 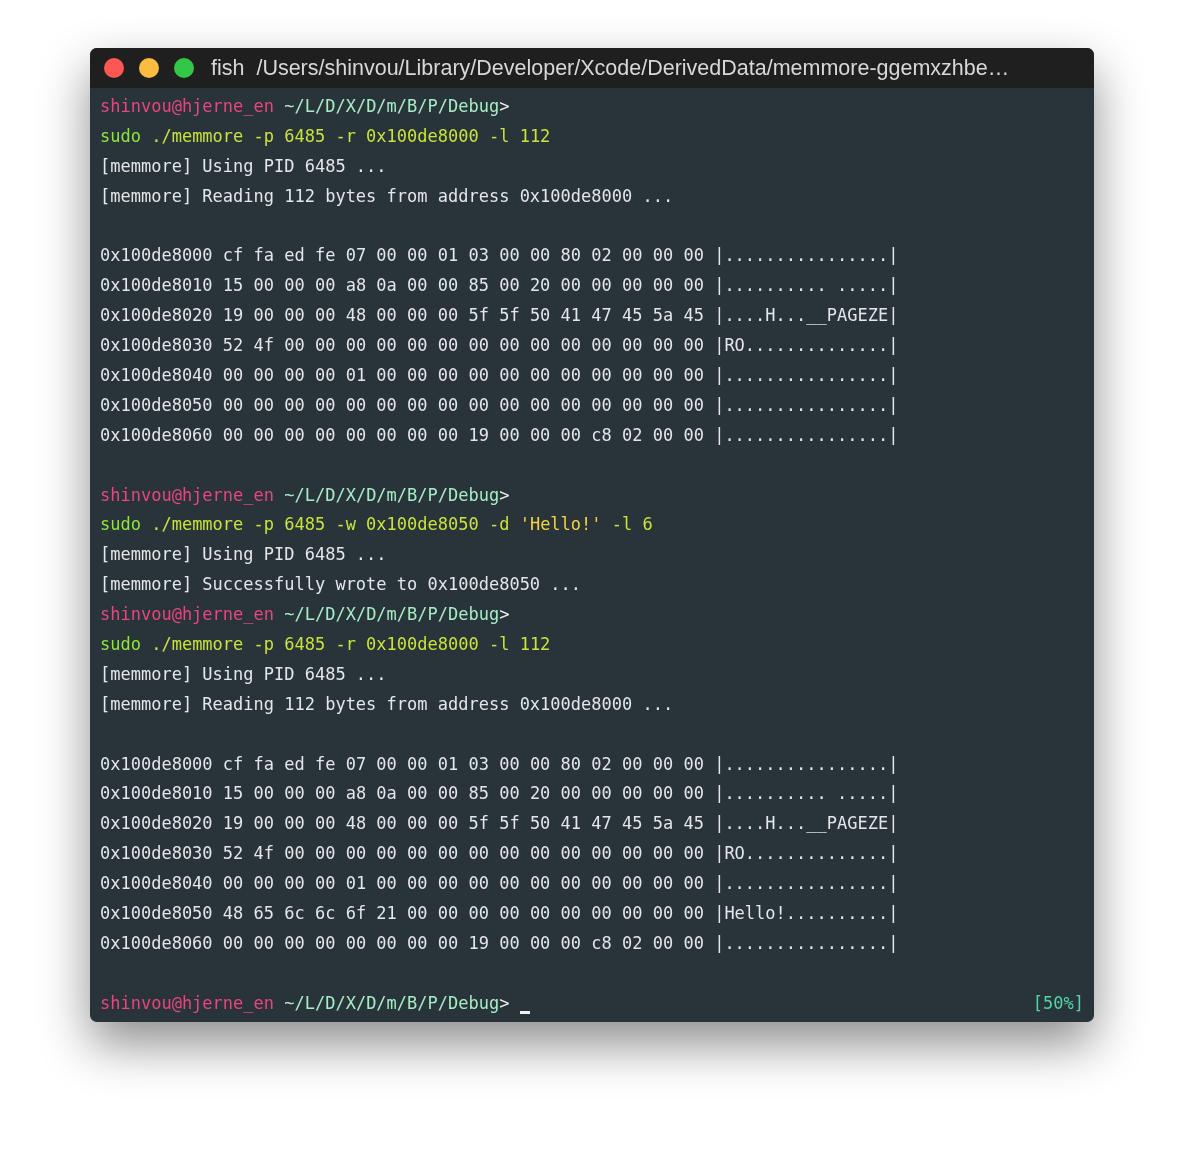 I want to click on hex-bytes: 48 65 6c 6c 6f 21 00 00 00 00 00 00 00 00 00 00, so click(x=463, y=913).